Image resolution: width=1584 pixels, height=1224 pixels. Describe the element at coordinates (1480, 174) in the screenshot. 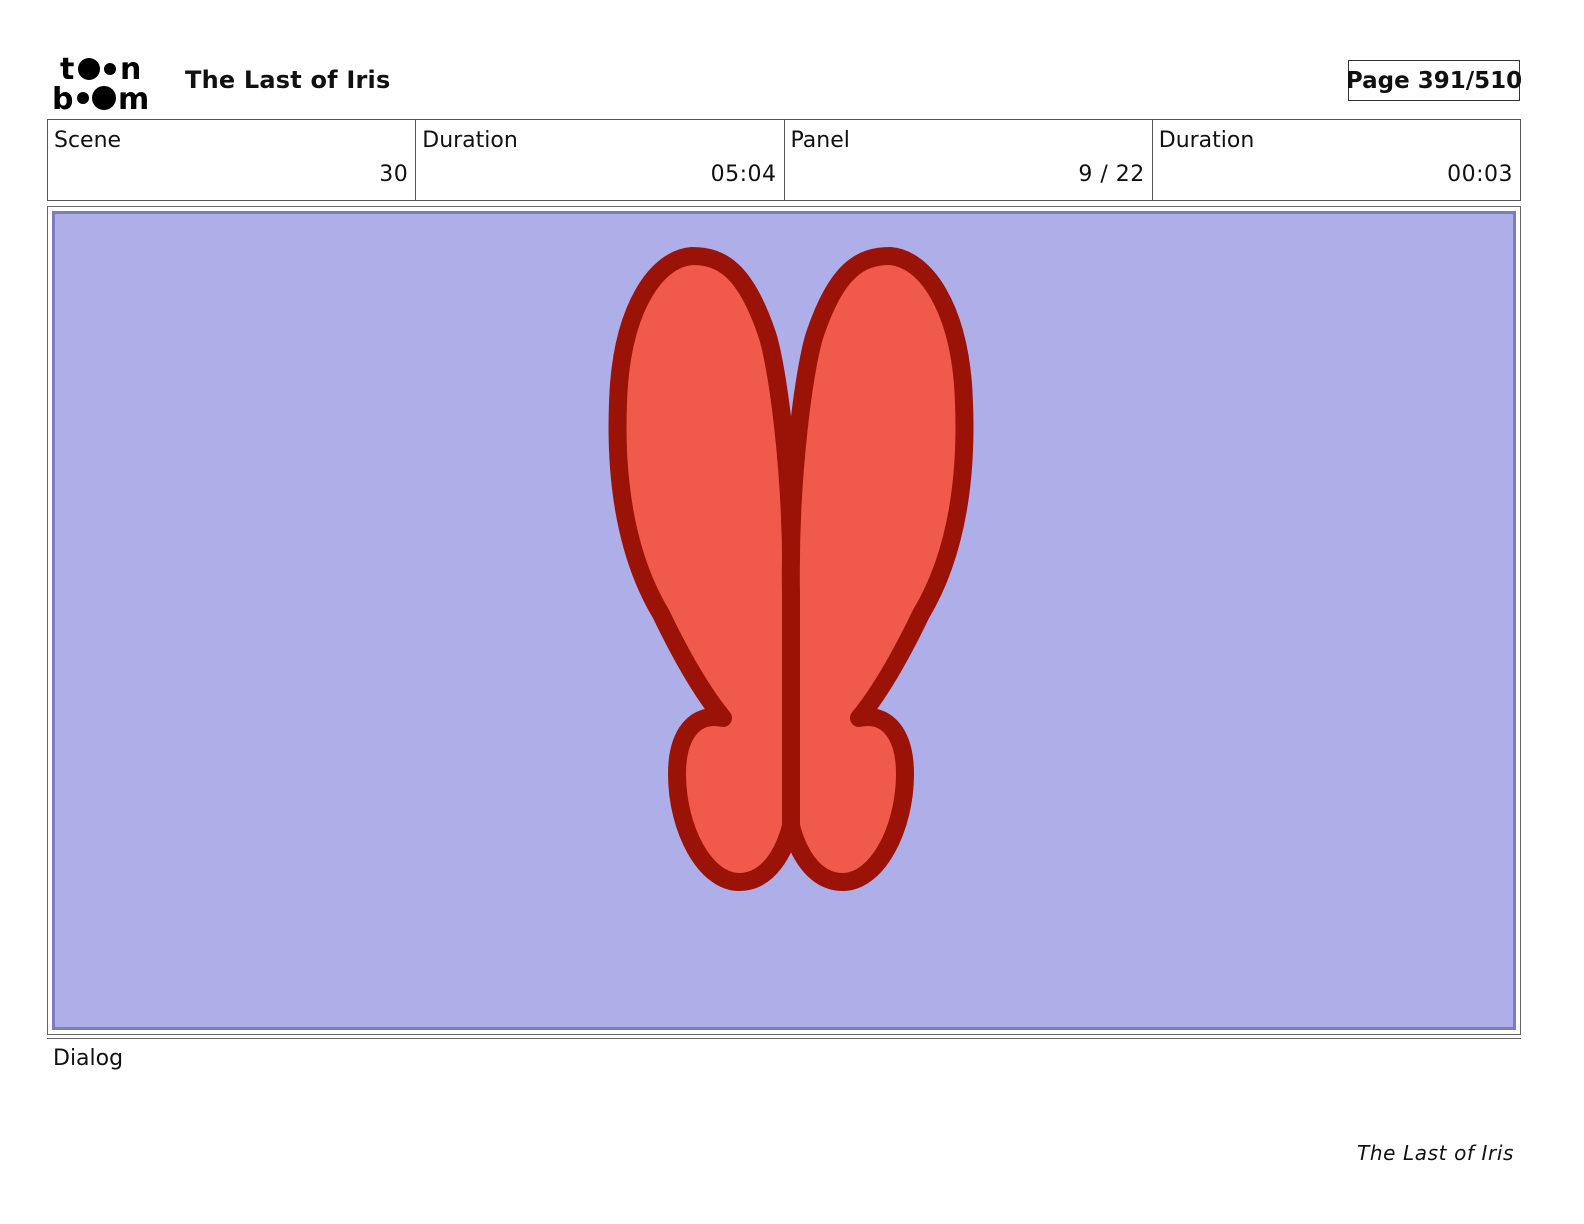

I see `panel-duration-value: 00:03` at that location.